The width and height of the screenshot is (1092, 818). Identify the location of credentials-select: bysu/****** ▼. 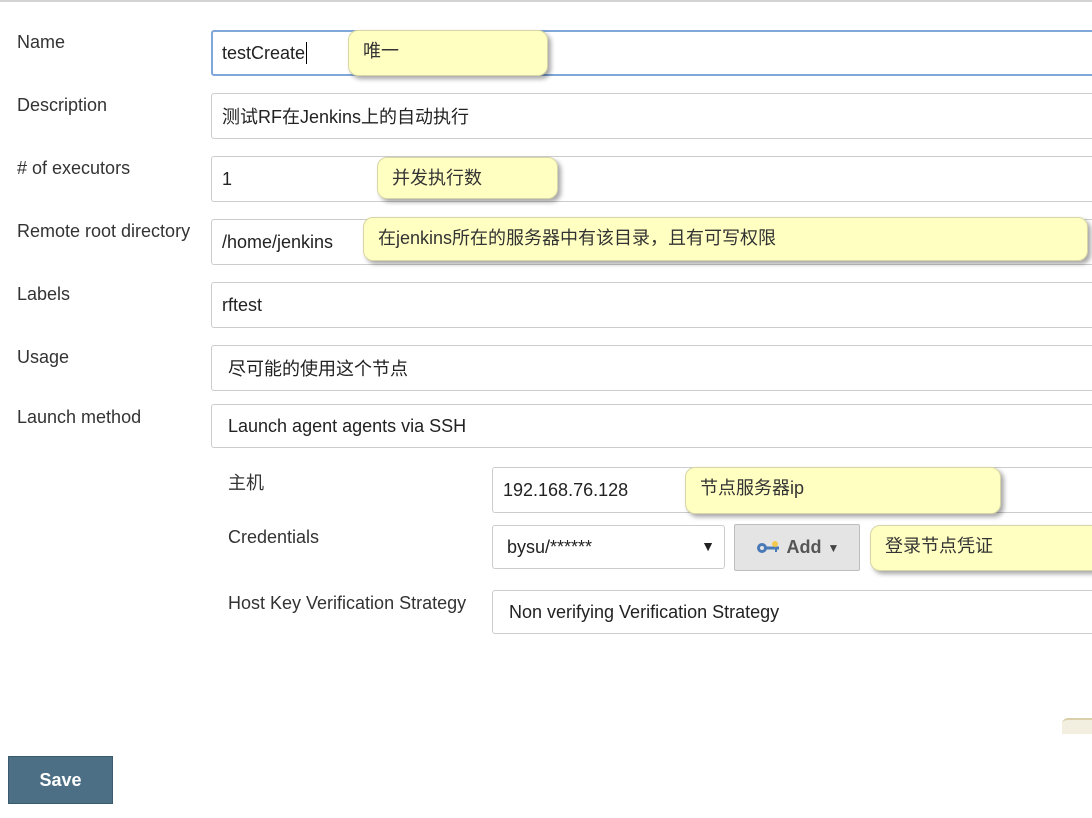
(608, 547).